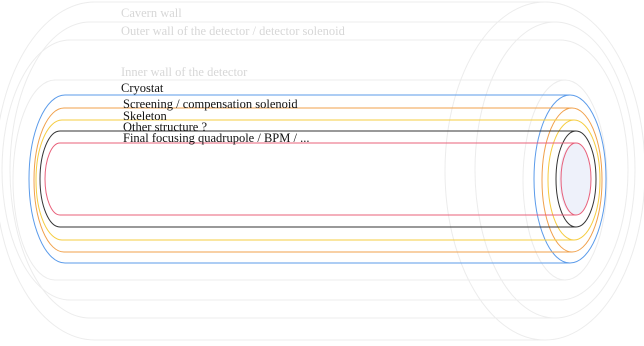 This screenshot has height=346, width=644. I want to click on outer-wall-front-rim, so click(515, 170).